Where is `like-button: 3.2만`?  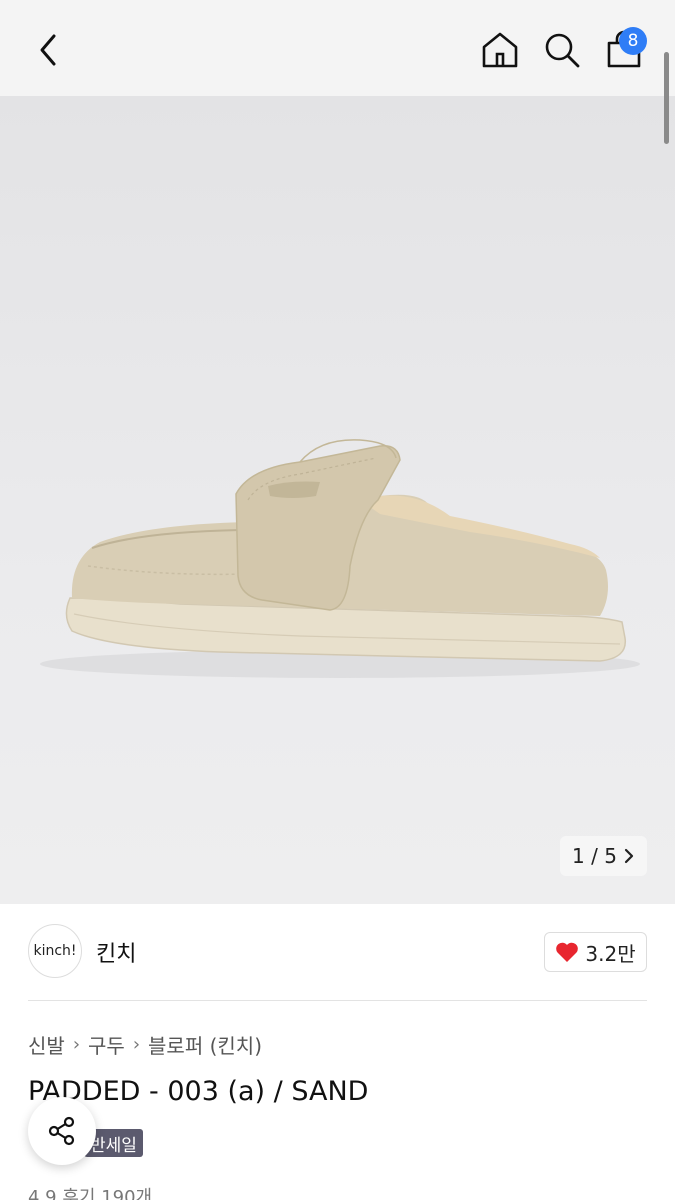
like-button: 3.2만 is located at coordinates (595, 952).